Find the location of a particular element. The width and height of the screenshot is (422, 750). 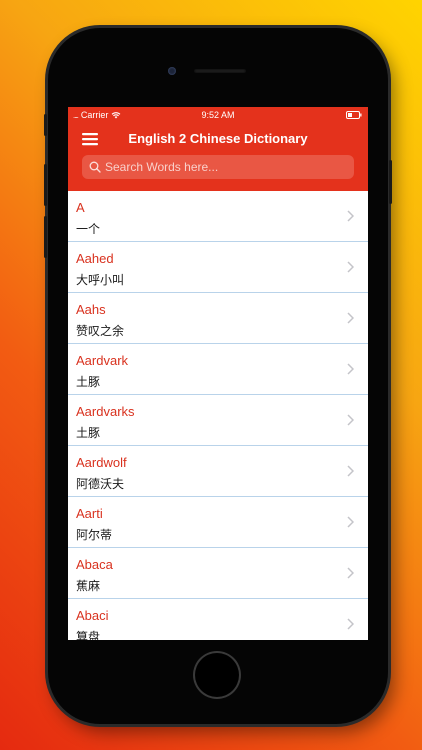

chinese-translation: 阿尔蒂 is located at coordinates (94, 535).